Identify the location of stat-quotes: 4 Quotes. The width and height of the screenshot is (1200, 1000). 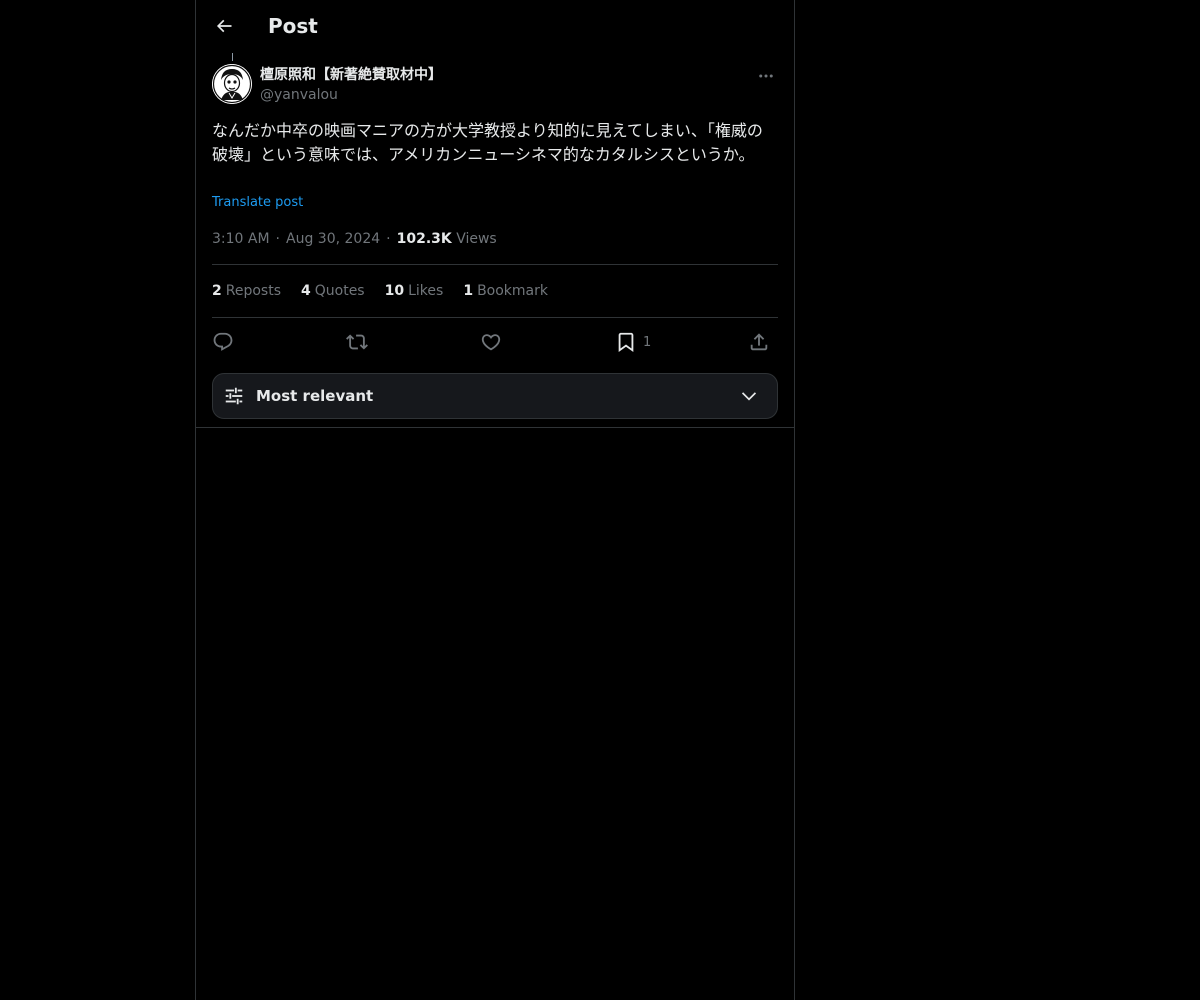
(333, 291).